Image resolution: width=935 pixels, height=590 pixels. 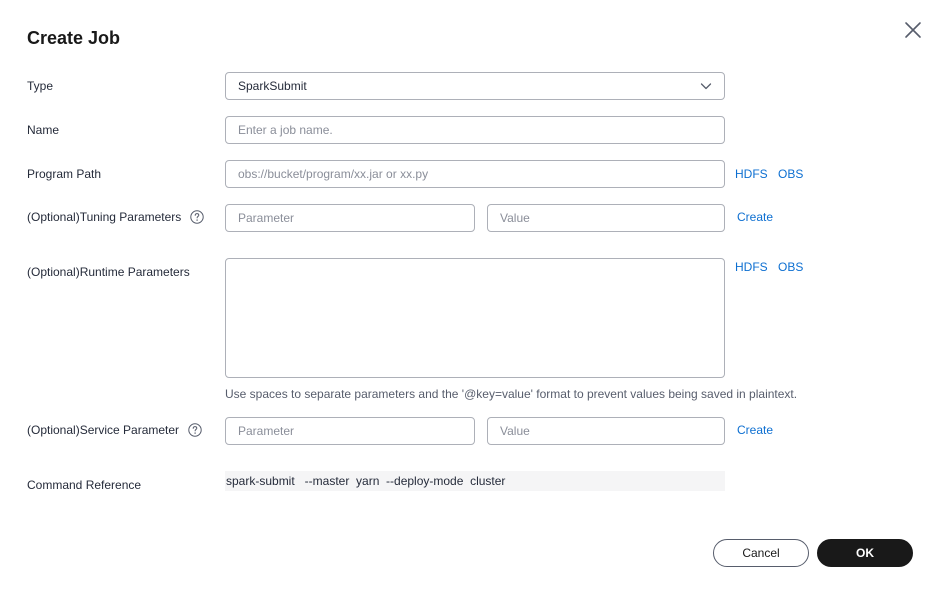 I want to click on program-path-obs-link: OBS, so click(x=790, y=174).